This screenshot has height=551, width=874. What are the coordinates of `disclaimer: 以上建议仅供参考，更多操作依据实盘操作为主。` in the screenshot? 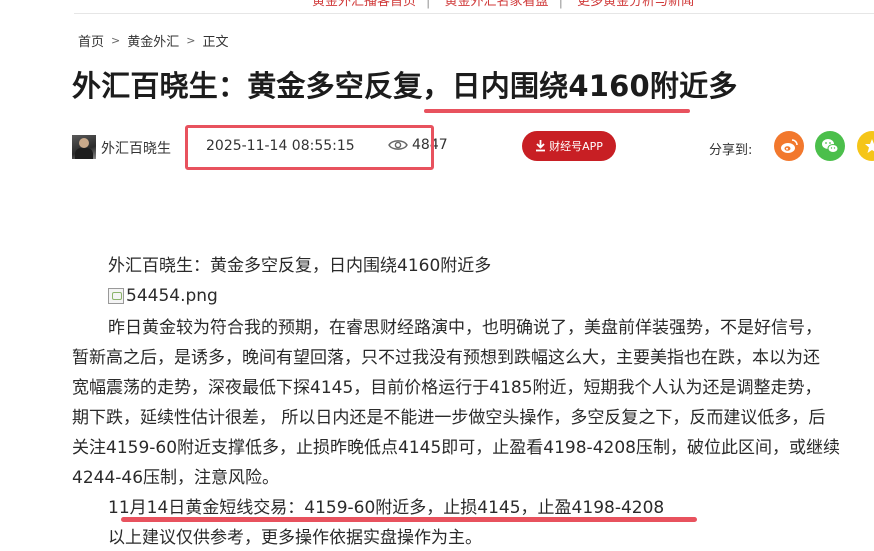 It's located at (295, 538).